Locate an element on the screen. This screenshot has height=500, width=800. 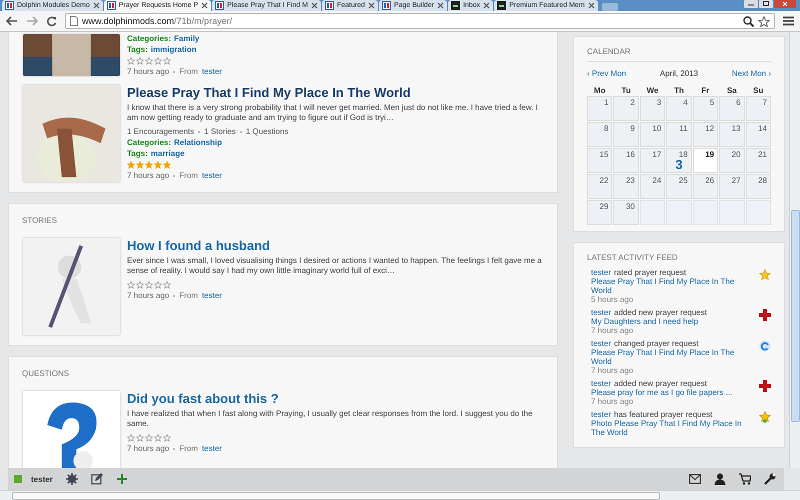
mail-icon is located at coordinates (695, 479).